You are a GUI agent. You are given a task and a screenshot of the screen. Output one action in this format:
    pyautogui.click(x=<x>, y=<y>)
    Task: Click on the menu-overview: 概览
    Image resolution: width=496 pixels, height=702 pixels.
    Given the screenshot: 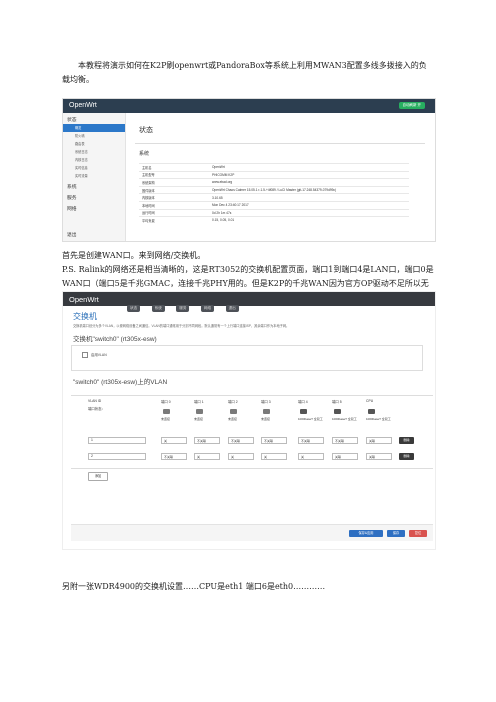 What is the action you would take?
    pyautogui.click(x=94, y=128)
    